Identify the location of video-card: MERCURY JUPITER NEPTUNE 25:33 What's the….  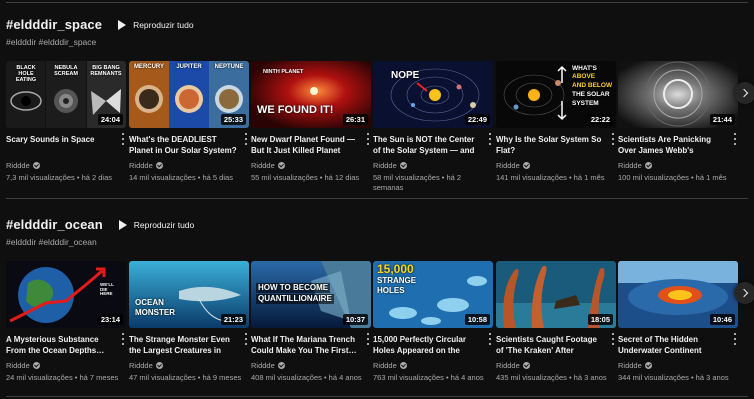
(189, 122).